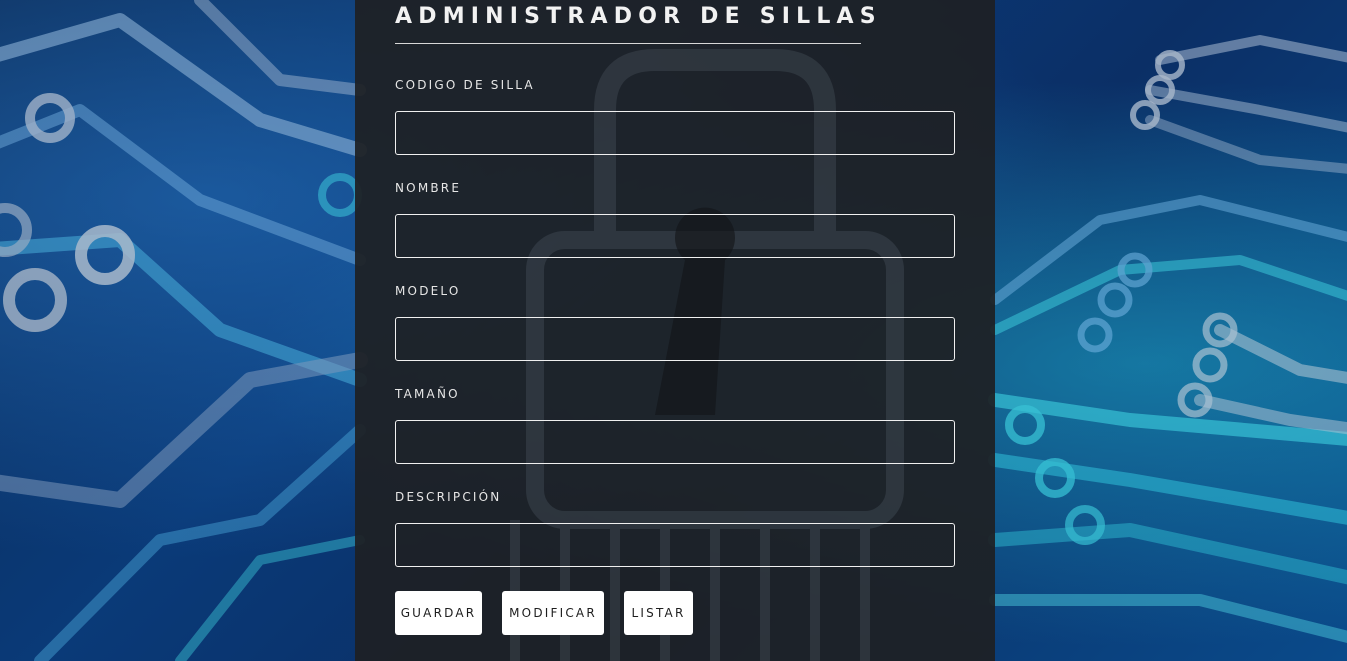 The width and height of the screenshot is (1347, 661). What do you see at coordinates (675, 339) in the screenshot?
I see `modelo-input` at bounding box center [675, 339].